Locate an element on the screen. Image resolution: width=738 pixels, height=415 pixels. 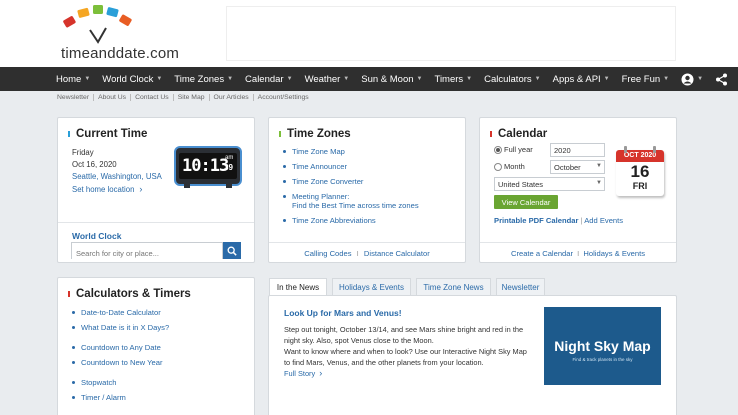
nav-label: Home is located at coordinates (69, 79).